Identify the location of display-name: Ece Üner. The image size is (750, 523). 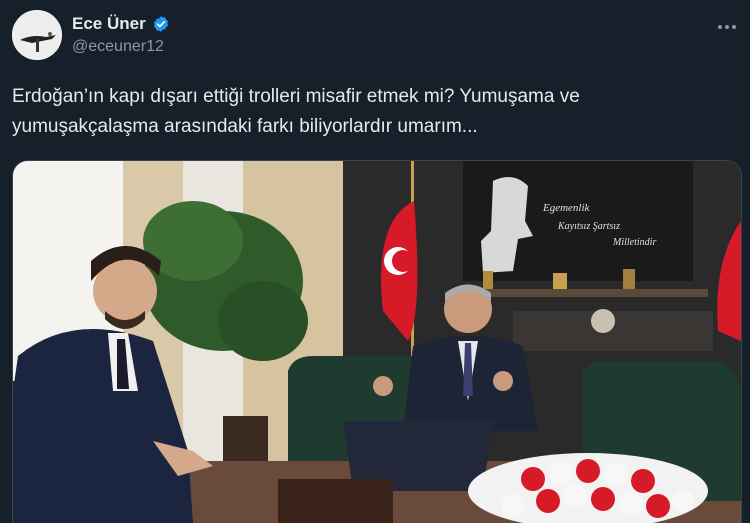
(109, 24).